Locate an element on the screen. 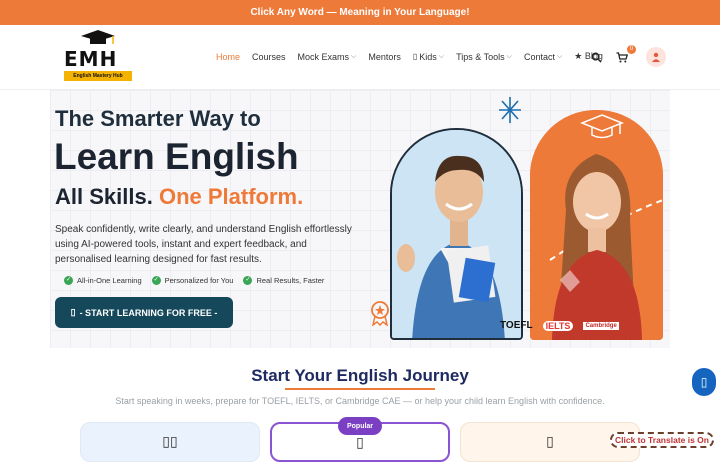  journey-card: ▯▯ is located at coordinates (170, 442).